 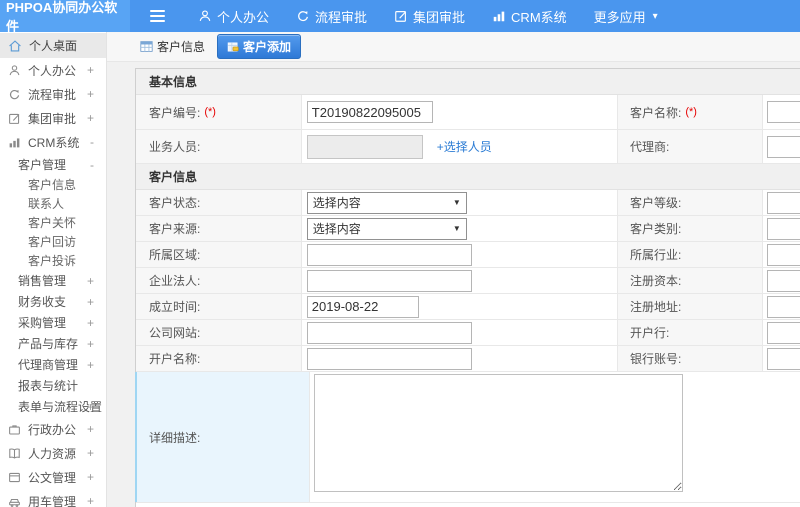 I want to click on region-input, so click(x=389, y=254).